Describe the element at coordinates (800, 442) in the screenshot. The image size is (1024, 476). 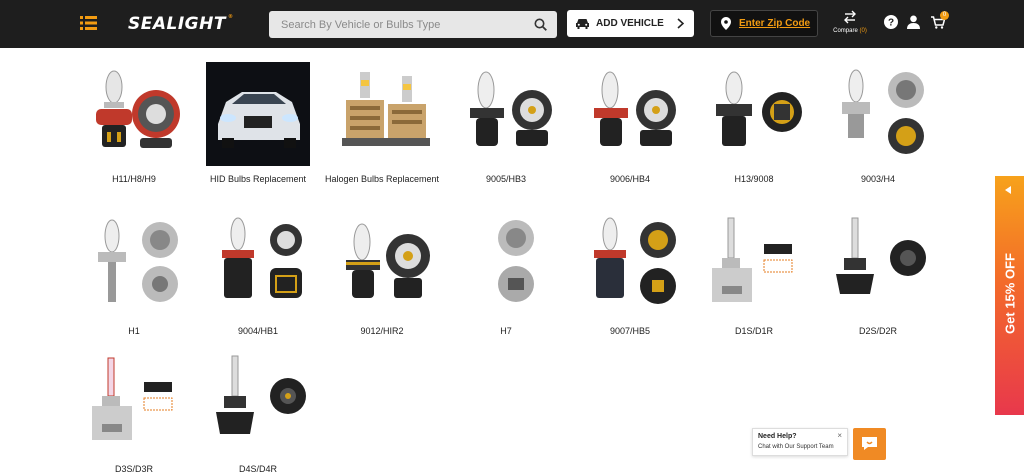
I see `chat-prompt: Need Help? Chat with Our Support Team ×` at that location.